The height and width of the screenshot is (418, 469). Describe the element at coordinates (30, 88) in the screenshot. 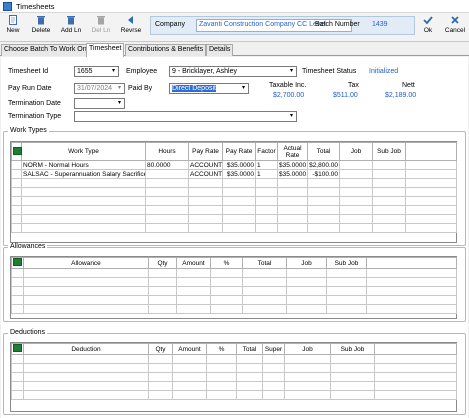

I see `pay-run-date-label: Pay Run Date` at that location.